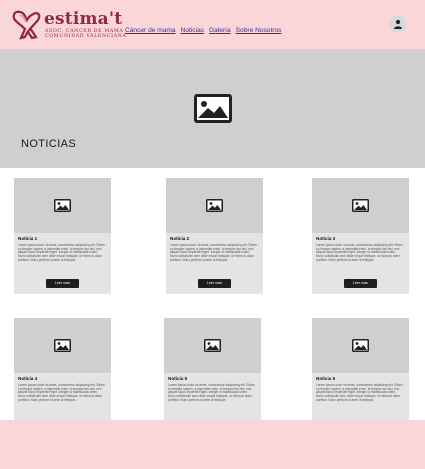  Describe the element at coordinates (28, 238) in the screenshot. I see `news-title: Noticia 1` at that location.